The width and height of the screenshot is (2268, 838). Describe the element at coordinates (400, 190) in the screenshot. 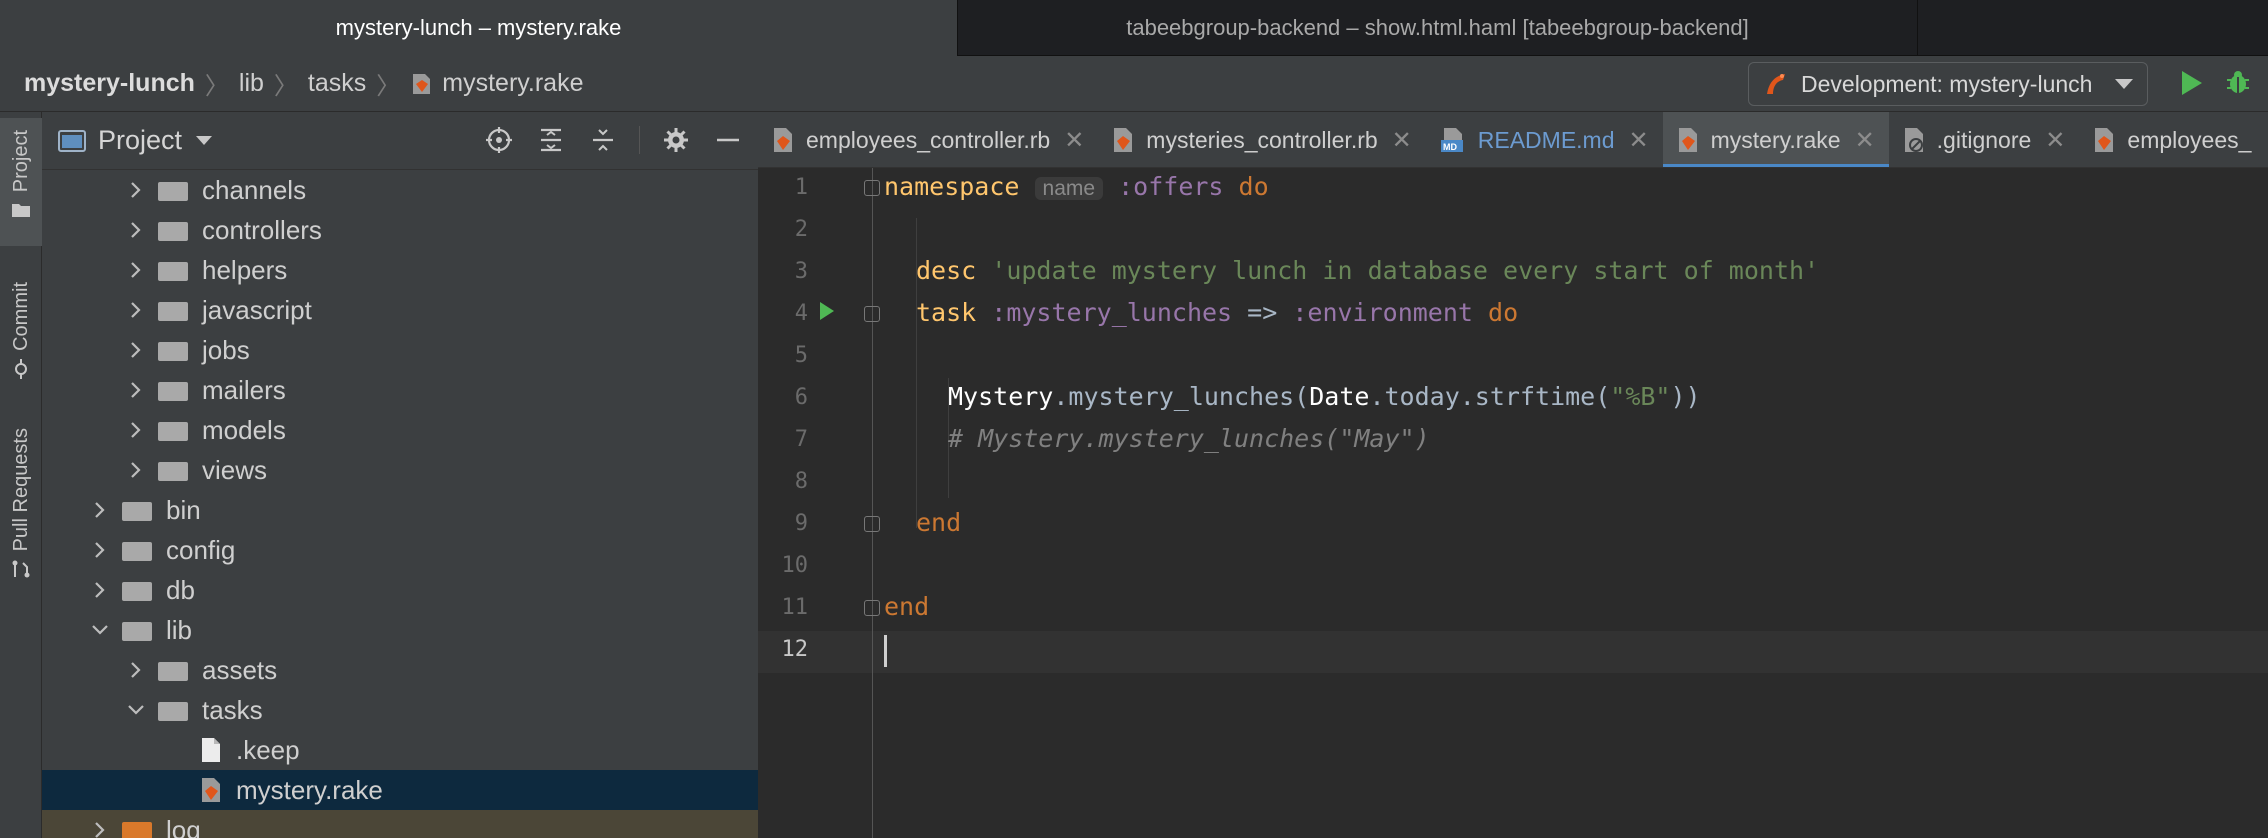

I see `tree-item-channels: channels` at that location.